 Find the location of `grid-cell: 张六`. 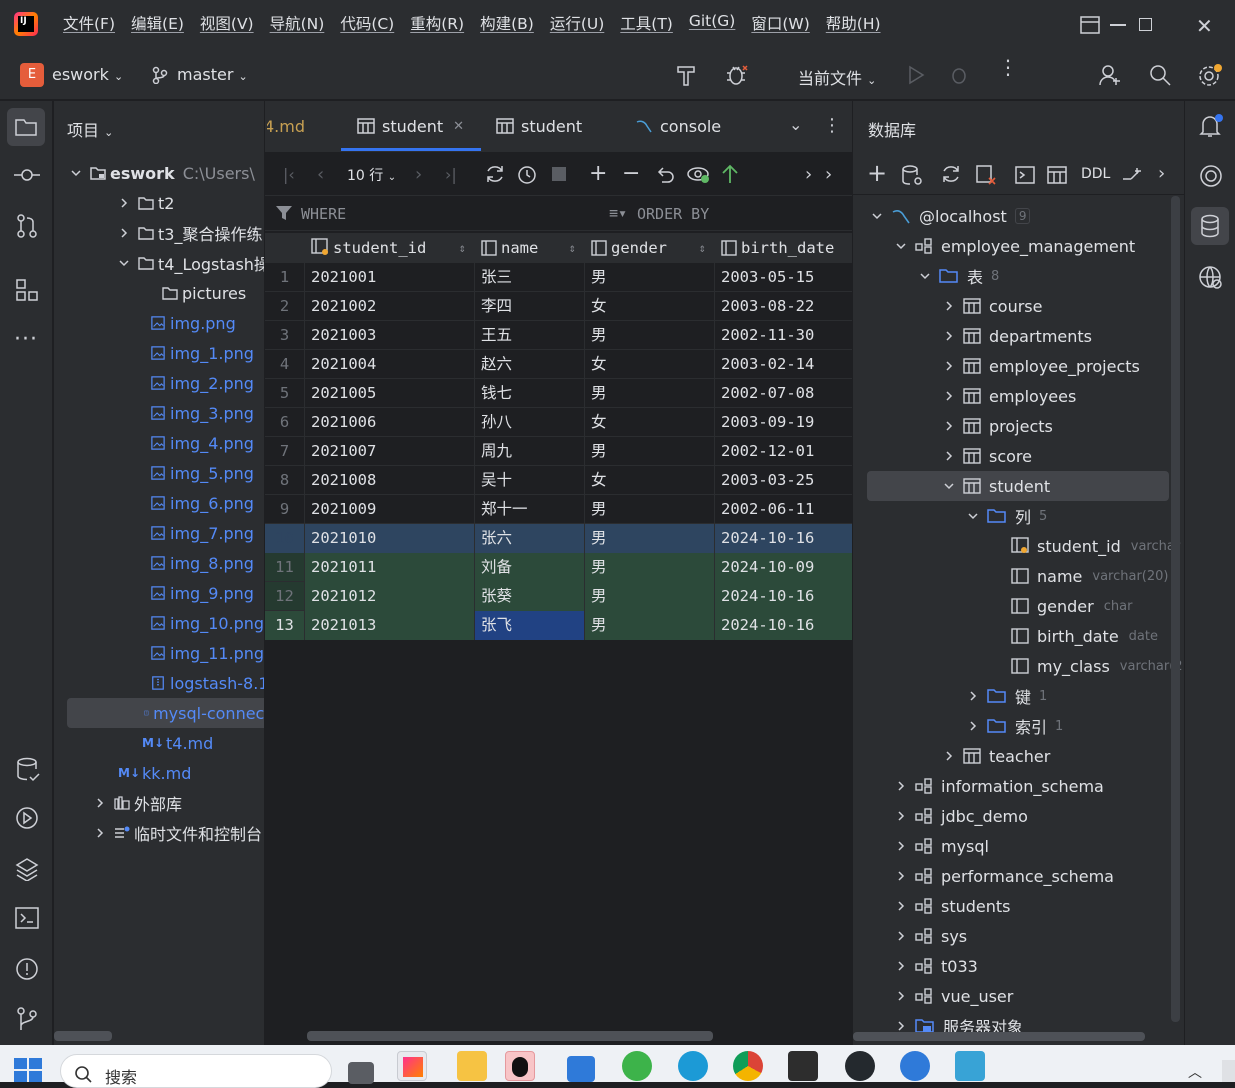

grid-cell: 张六 is located at coordinates (530, 538).